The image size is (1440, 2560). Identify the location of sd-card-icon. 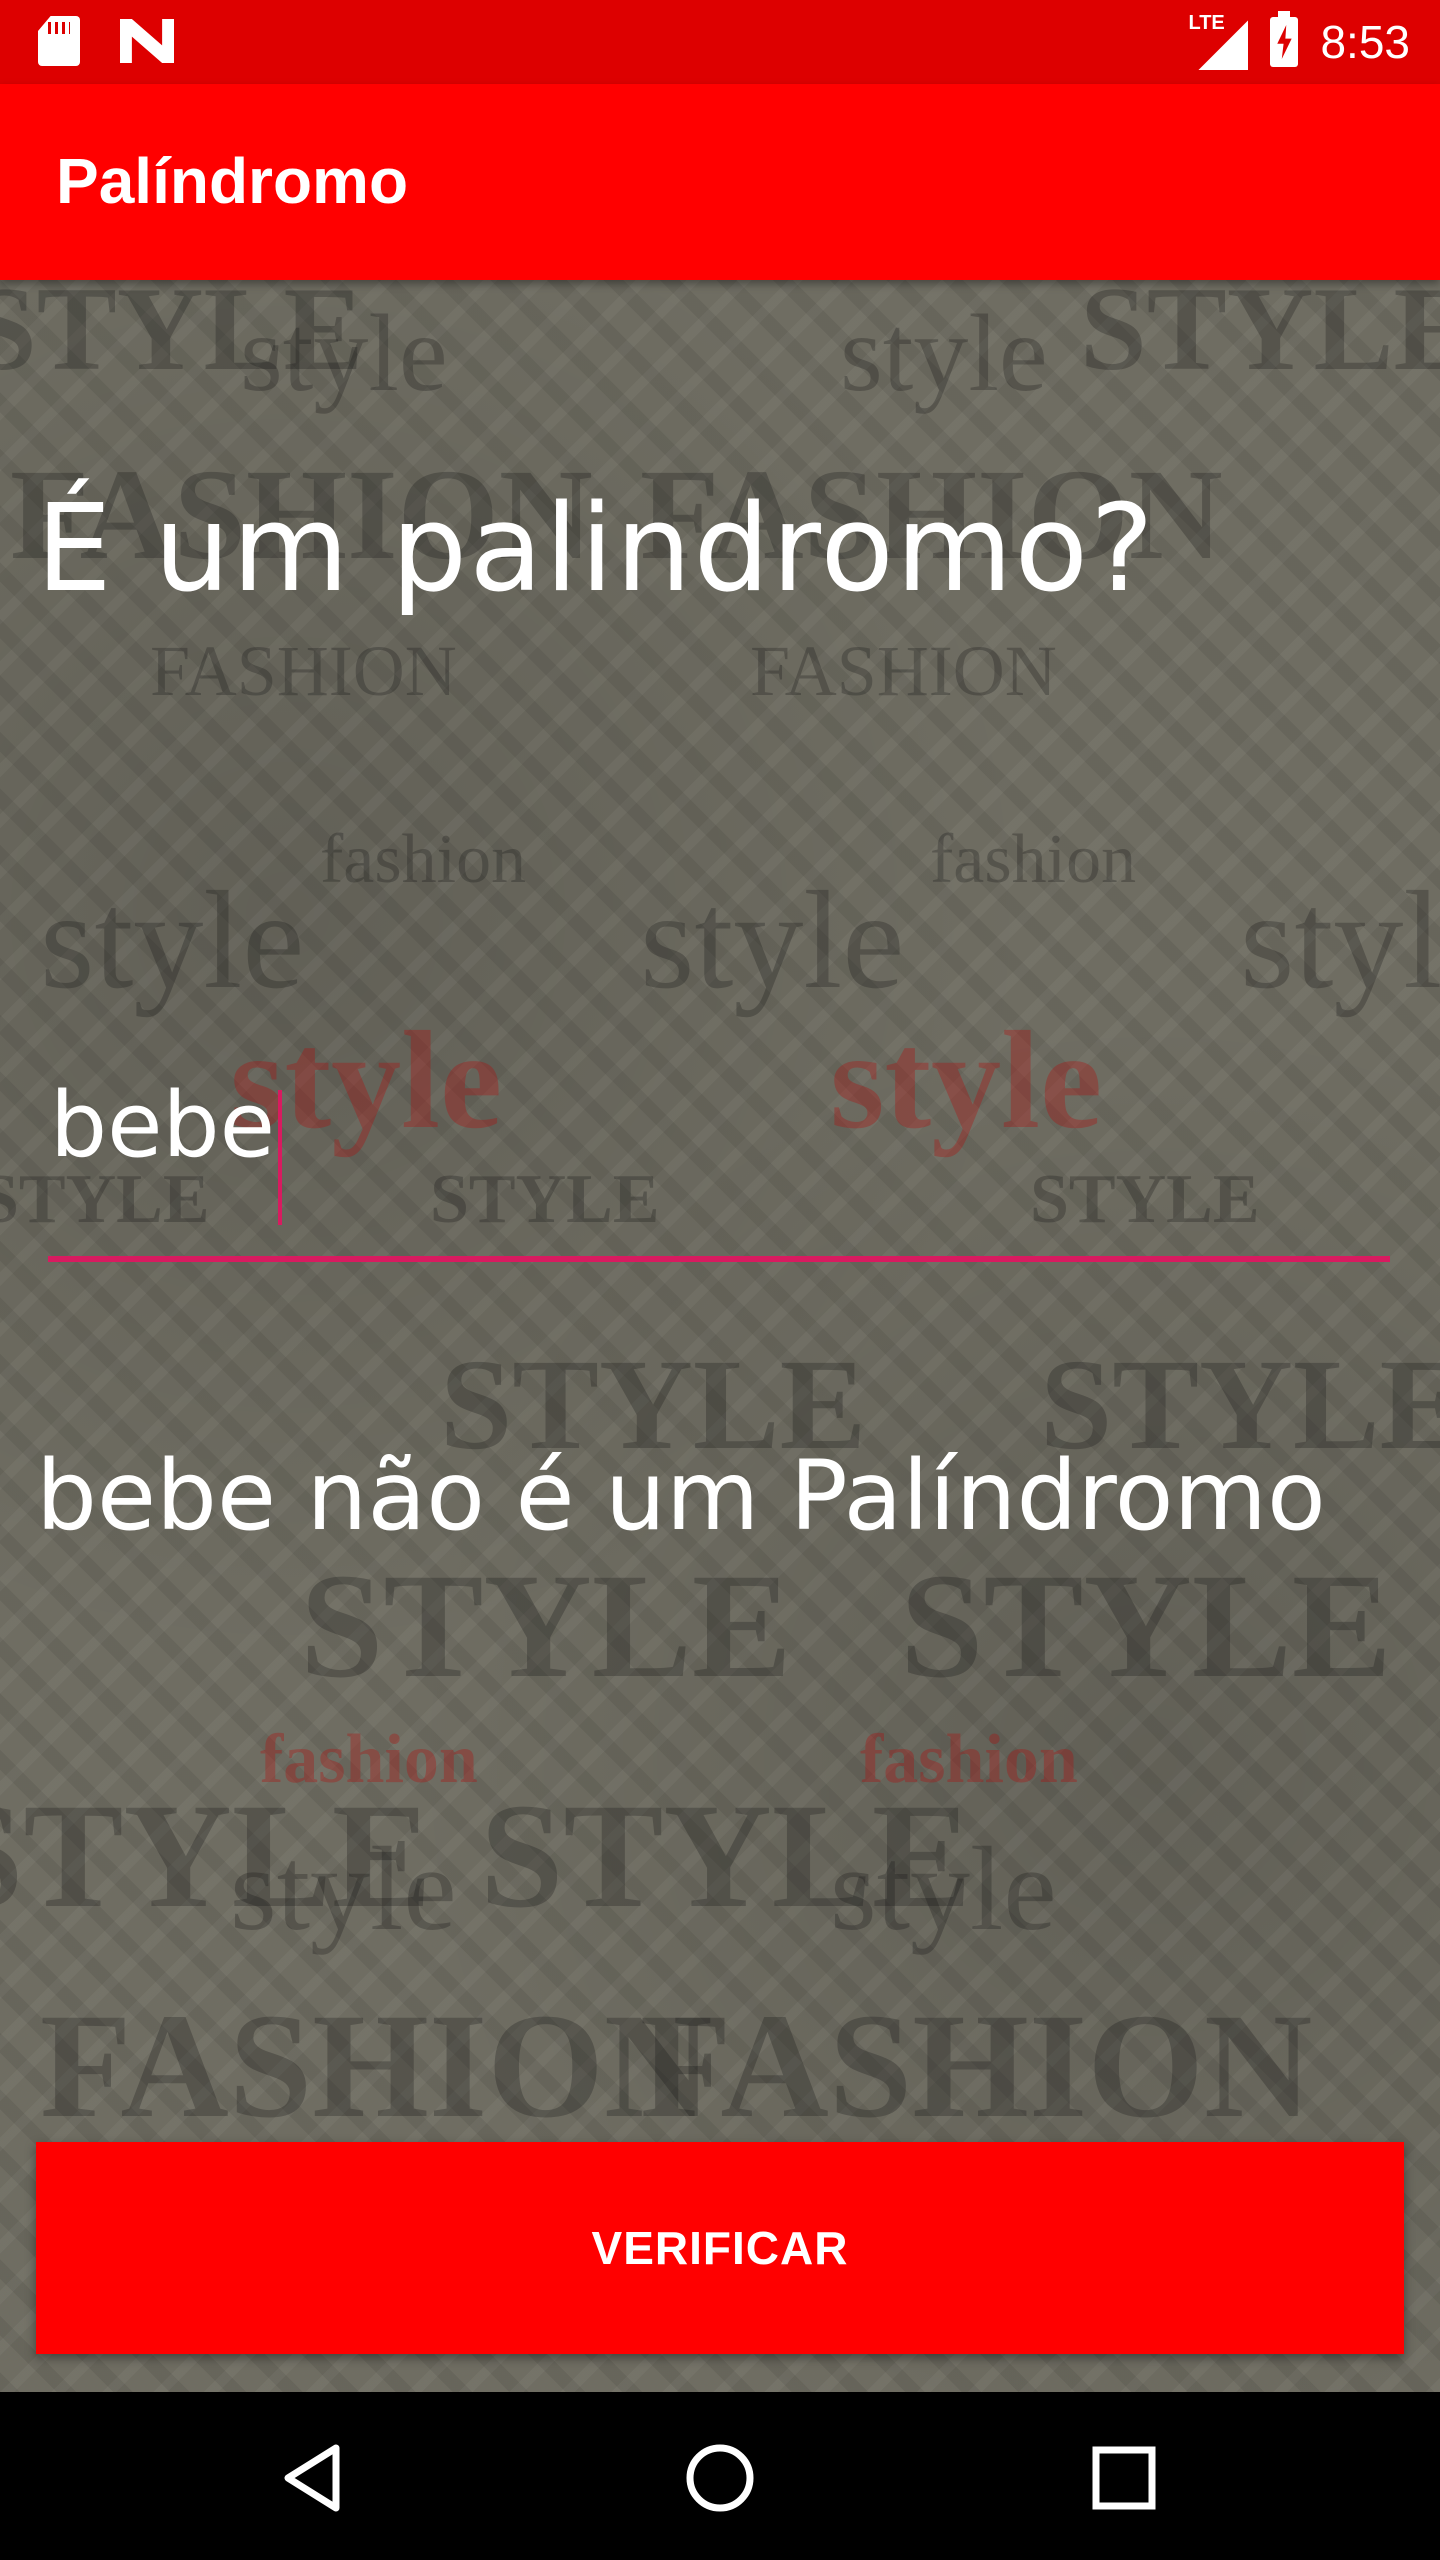
(59, 41).